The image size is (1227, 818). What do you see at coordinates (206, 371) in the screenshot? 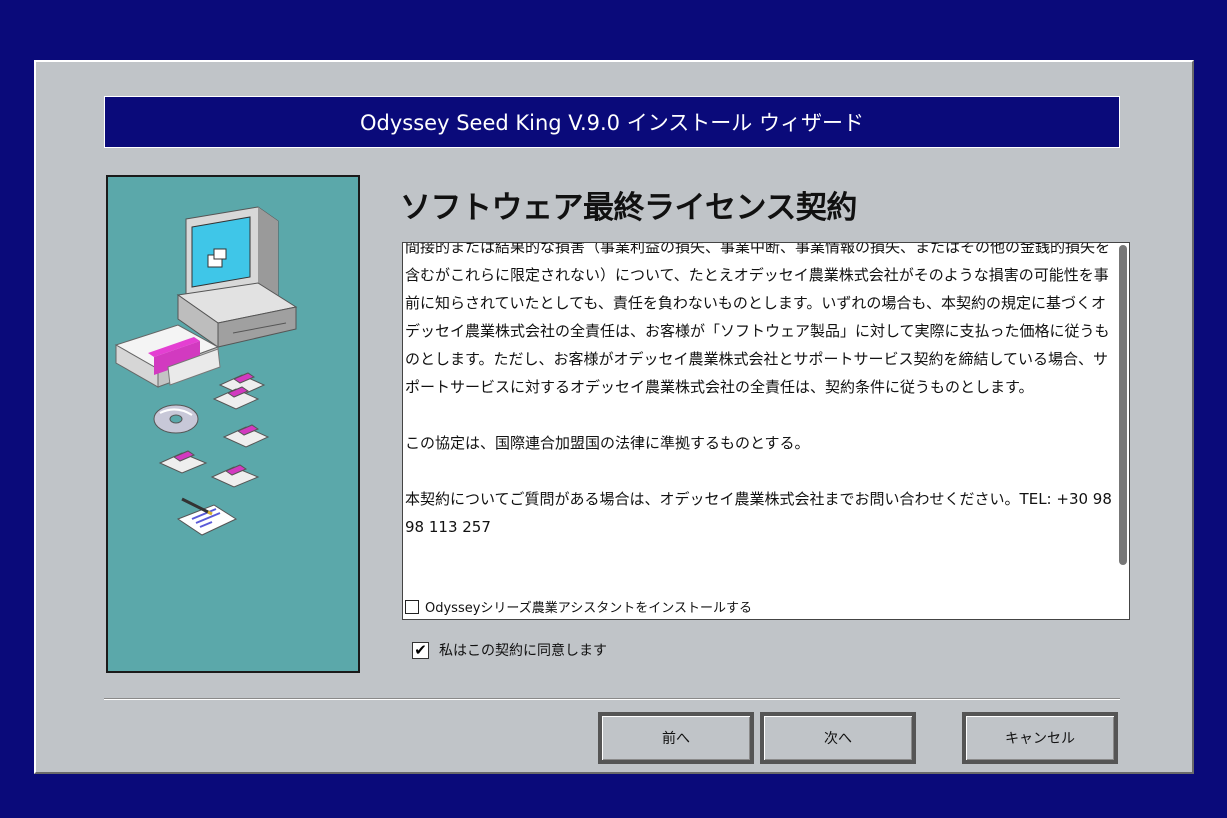
I see `computer-setup-illustration-icon` at bounding box center [206, 371].